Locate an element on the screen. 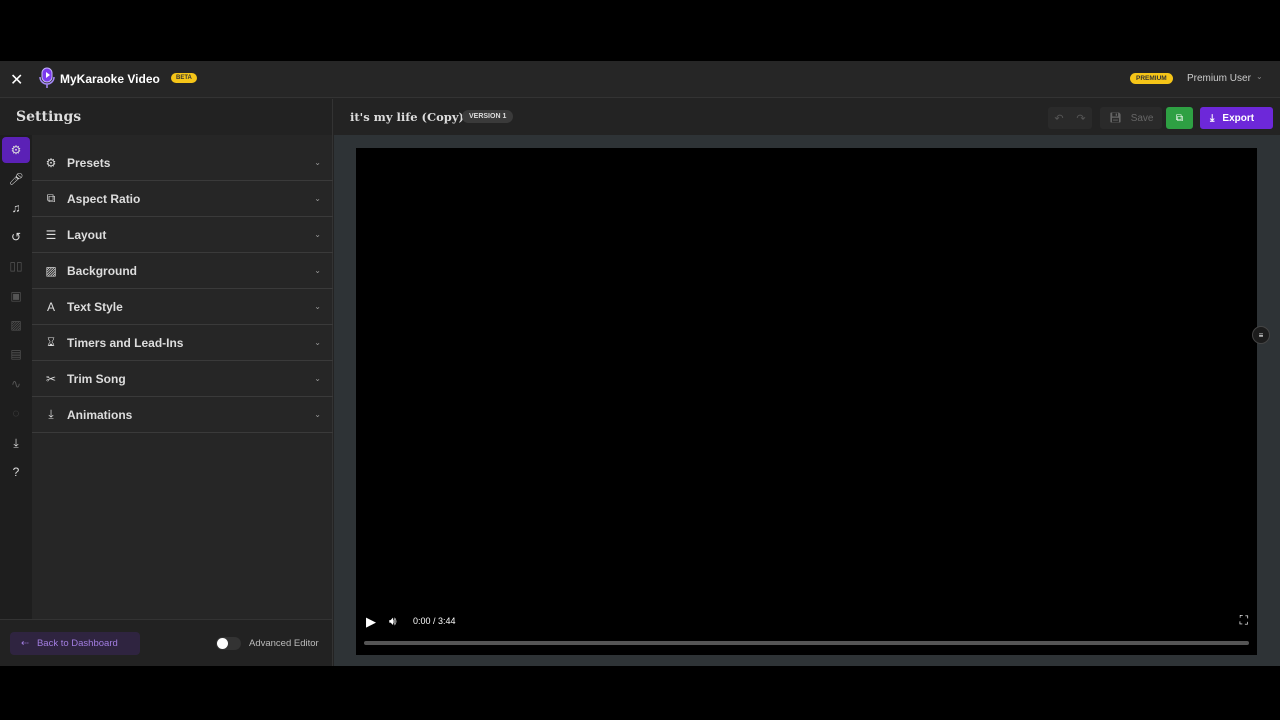  save-button: 💾︎ Save is located at coordinates (1131, 118).